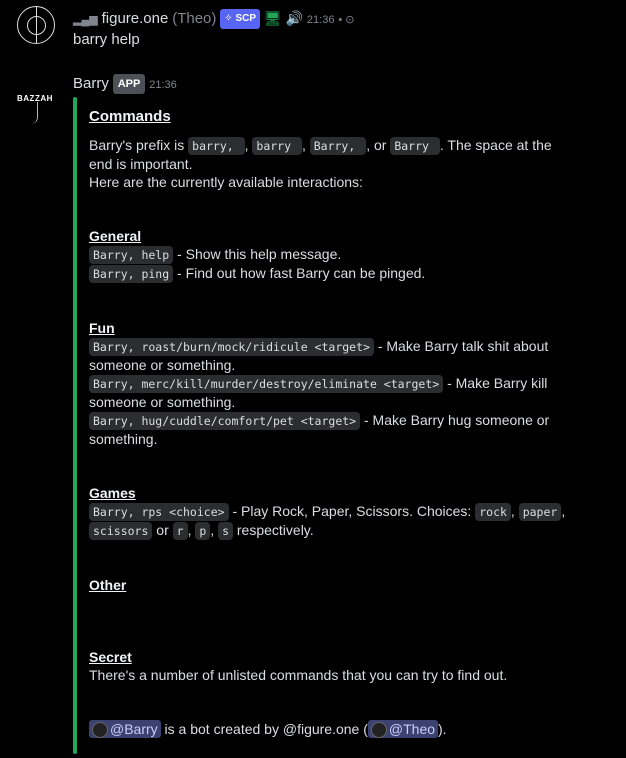  I want to click on speaker-icon: 🔊, so click(294, 18).